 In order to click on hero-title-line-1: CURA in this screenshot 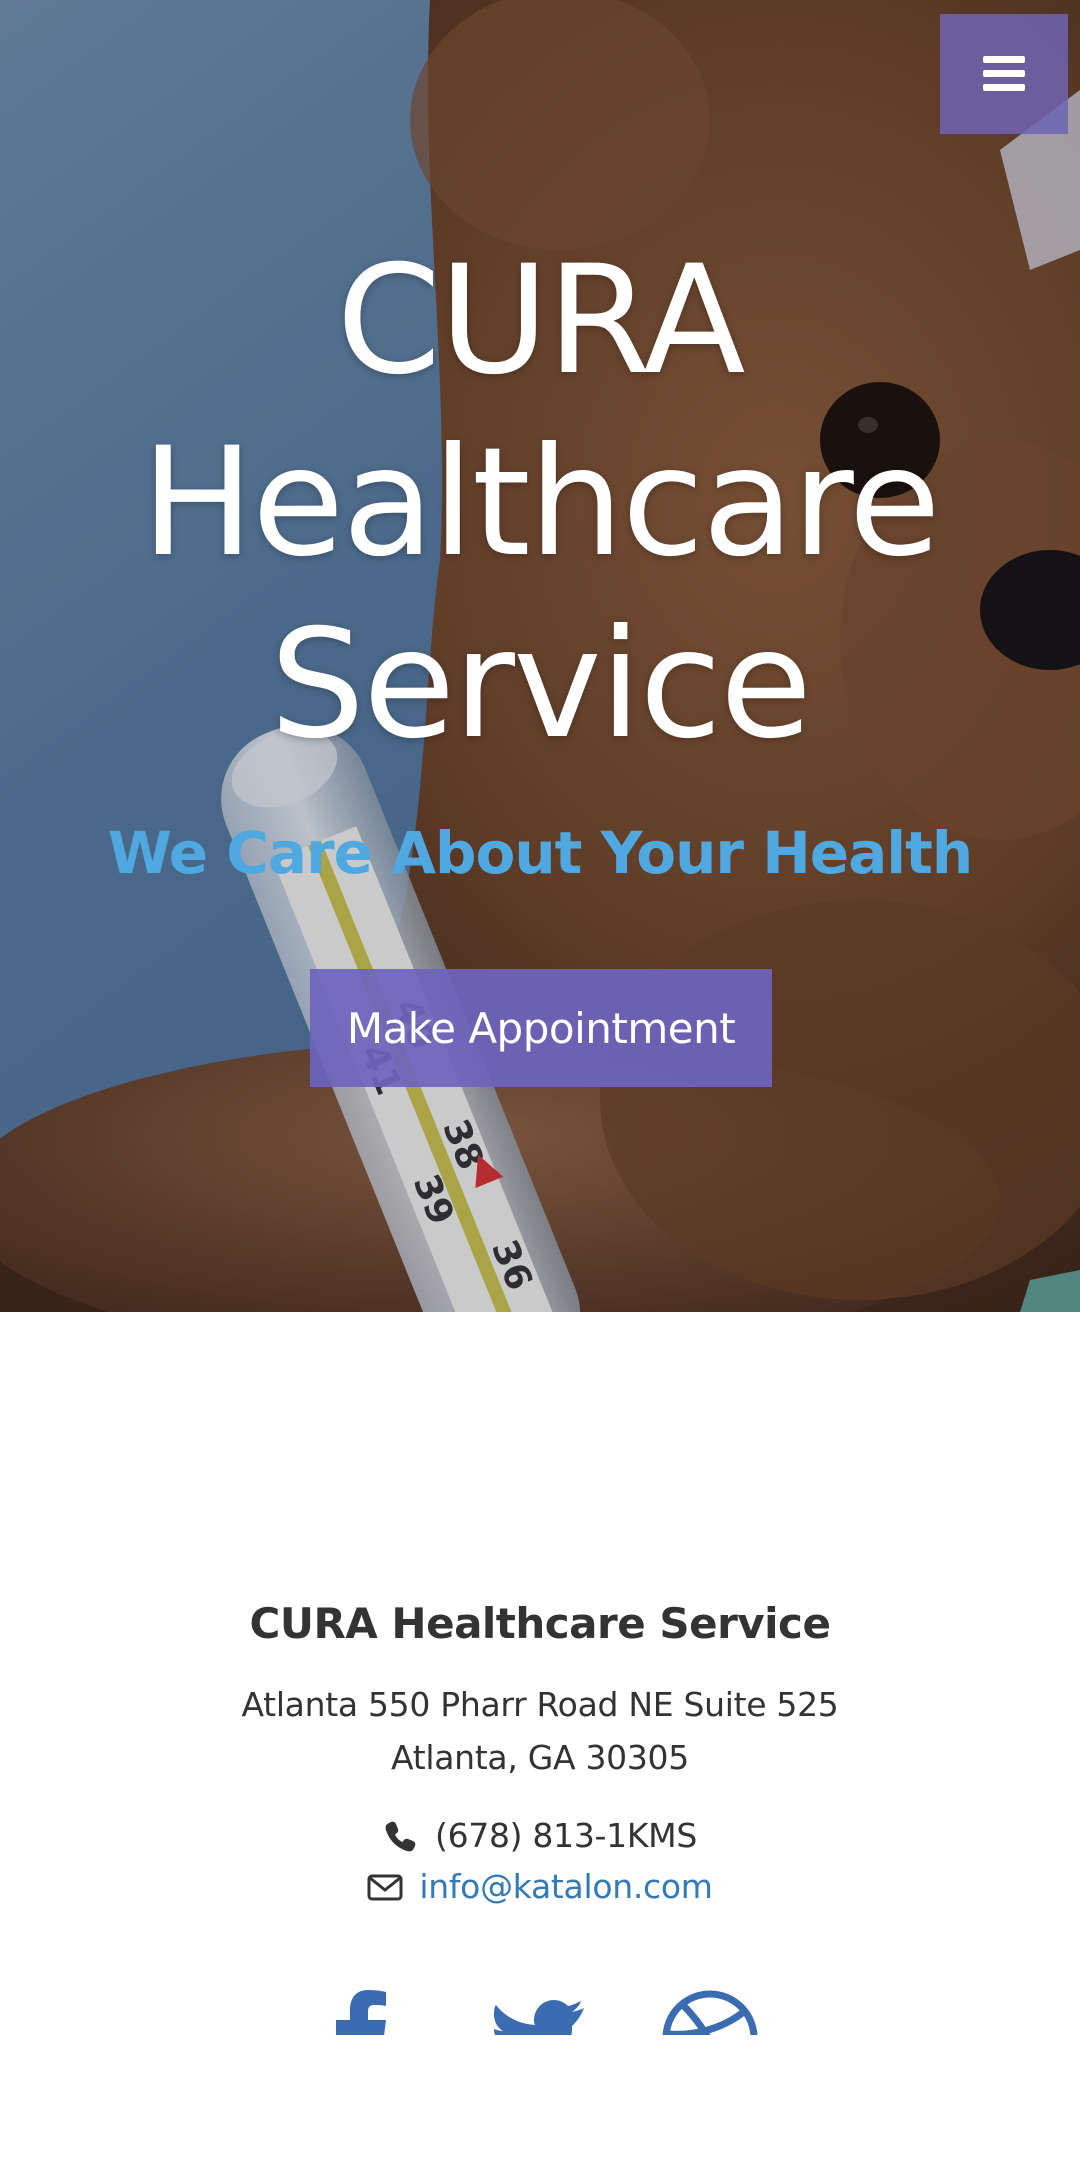, I will do `click(540, 321)`.